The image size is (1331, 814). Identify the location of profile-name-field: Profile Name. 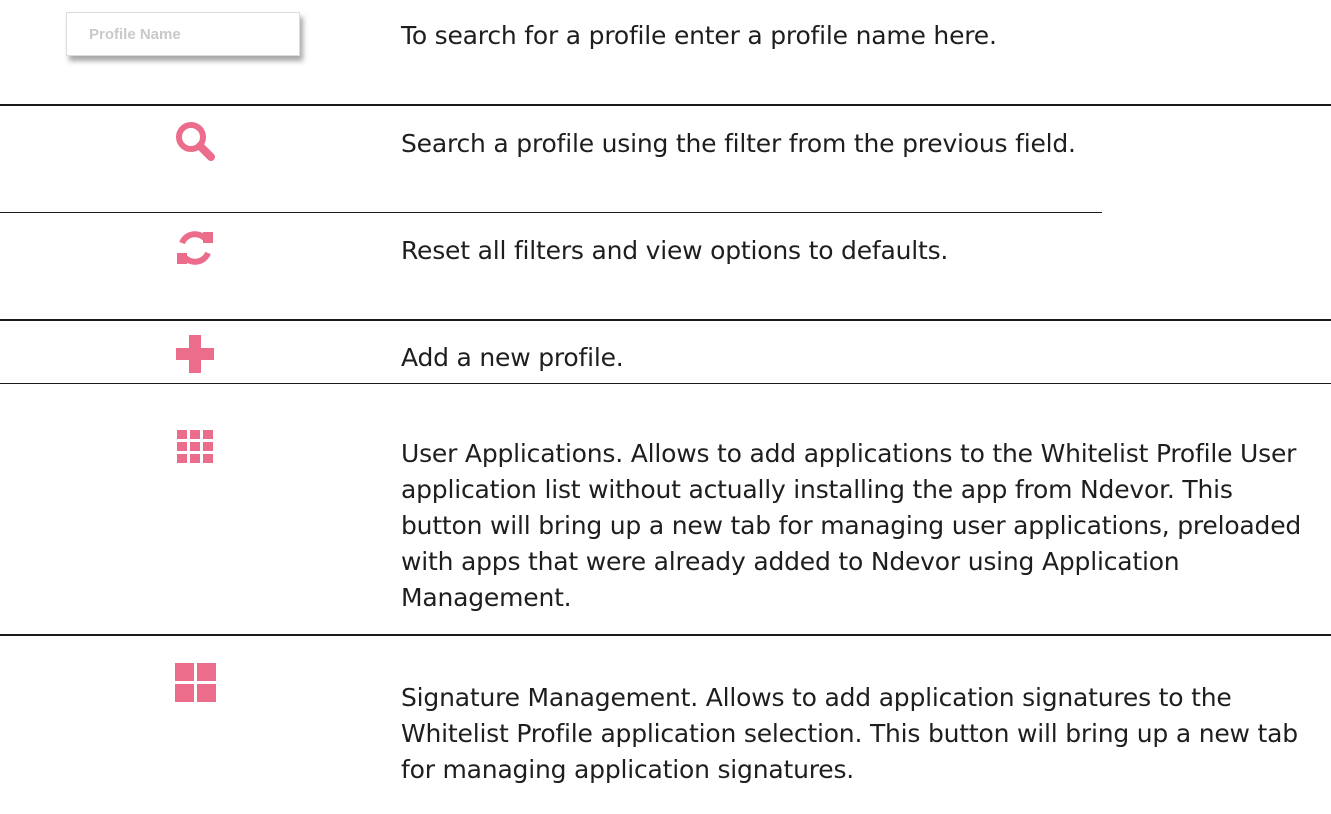
(183, 34).